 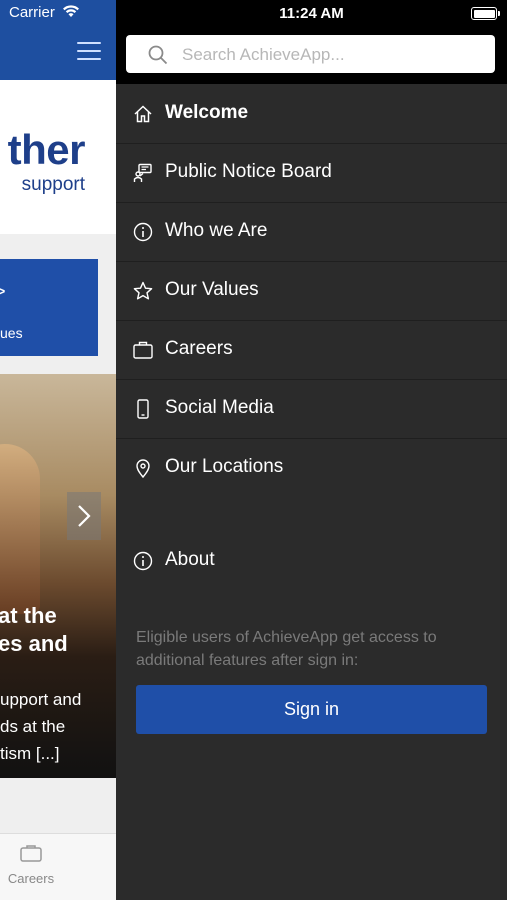 What do you see at coordinates (53, 184) in the screenshot?
I see `hero-subtitle: support` at bounding box center [53, 184].